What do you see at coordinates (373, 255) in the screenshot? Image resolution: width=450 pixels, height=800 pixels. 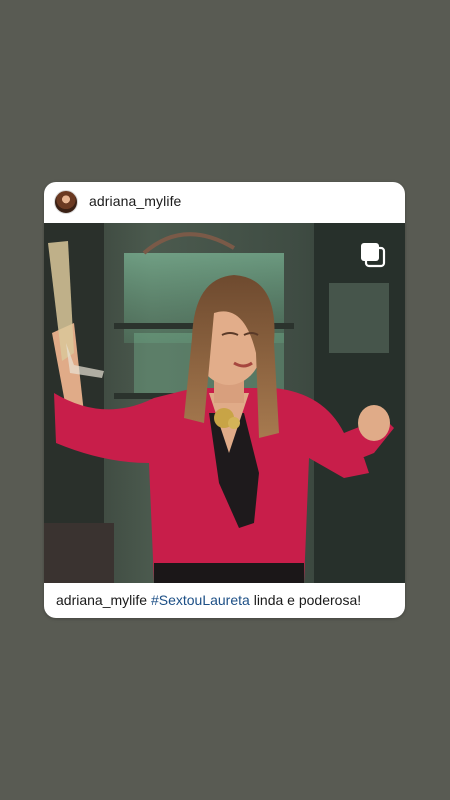 I see `multiple-photos-icon` at bounding box center [373, 255].